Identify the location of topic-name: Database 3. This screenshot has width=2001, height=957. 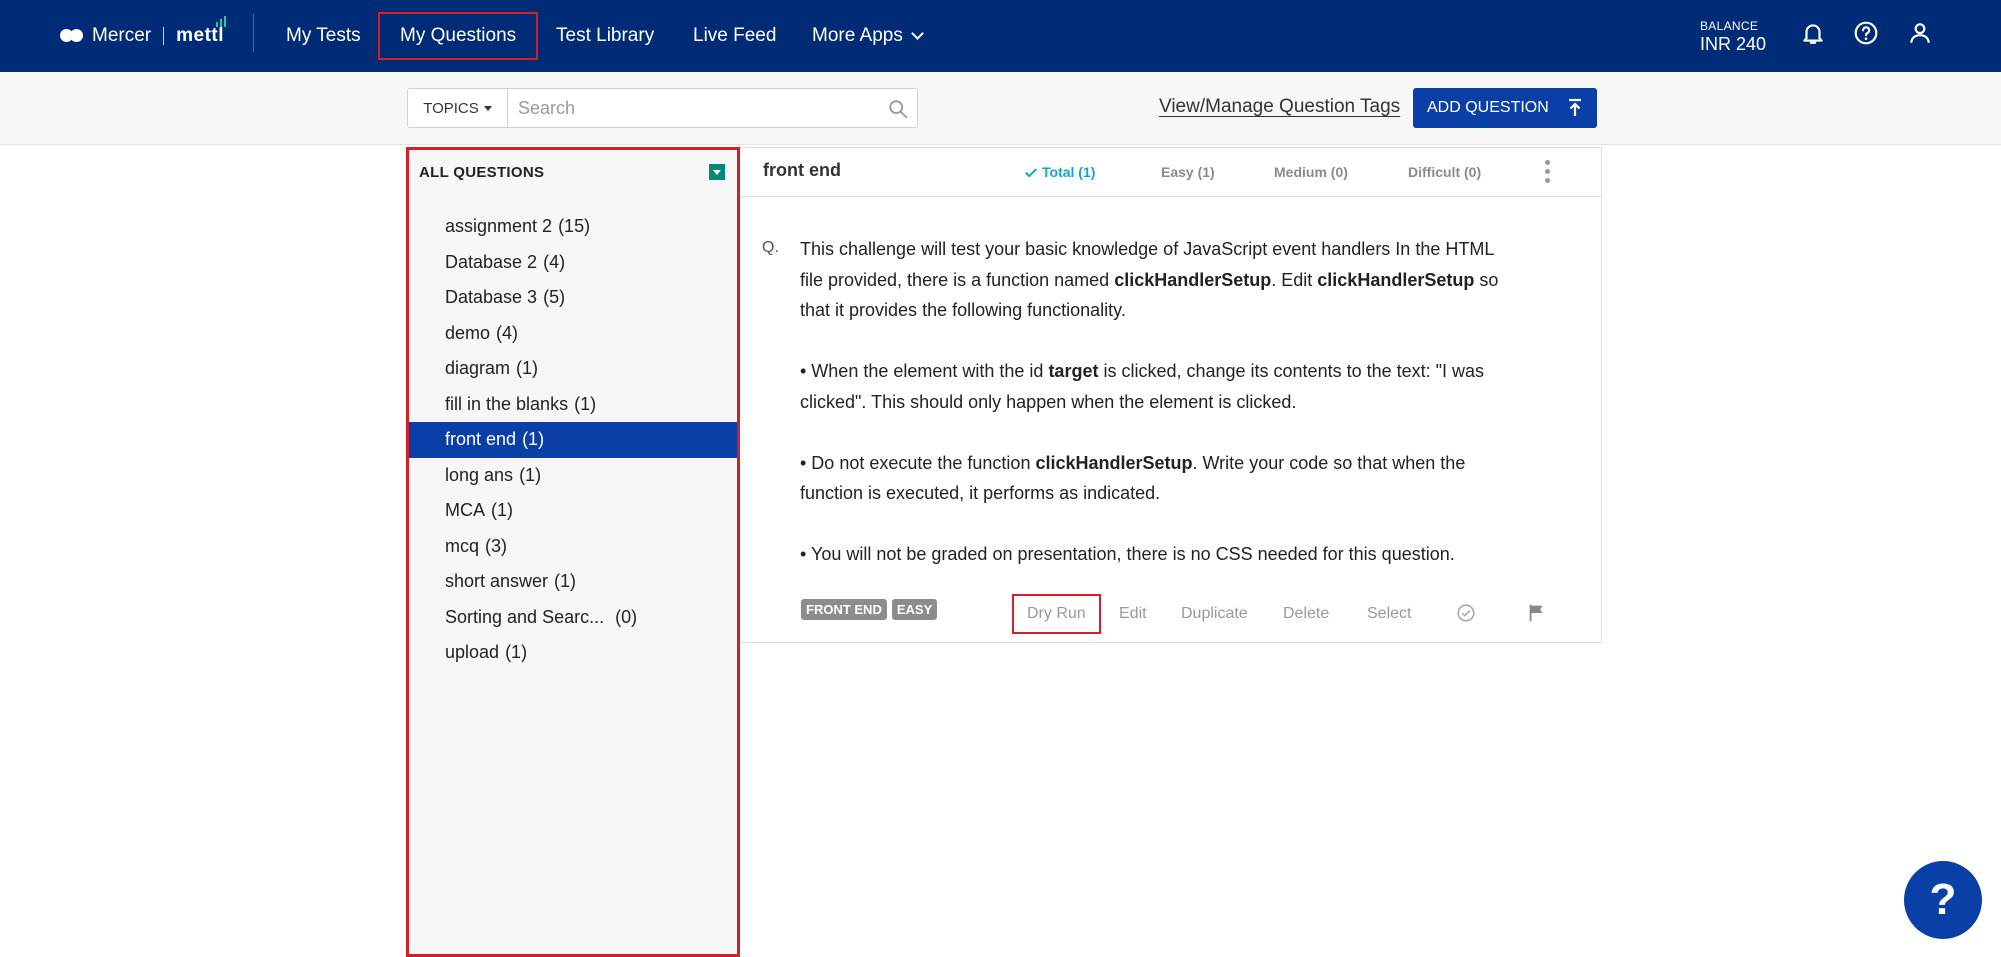
(491, 297).